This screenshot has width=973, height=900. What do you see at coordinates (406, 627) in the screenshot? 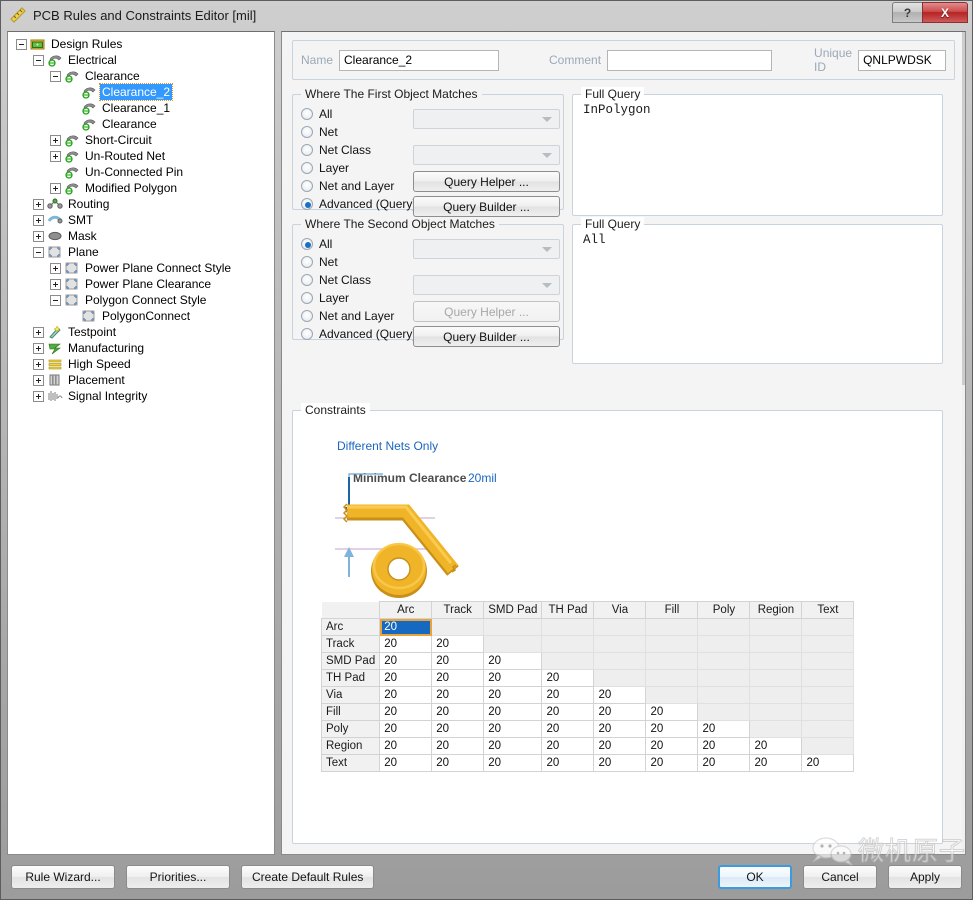
I see `matrix-cell-selected: 20` at bounding box center [406, 627].